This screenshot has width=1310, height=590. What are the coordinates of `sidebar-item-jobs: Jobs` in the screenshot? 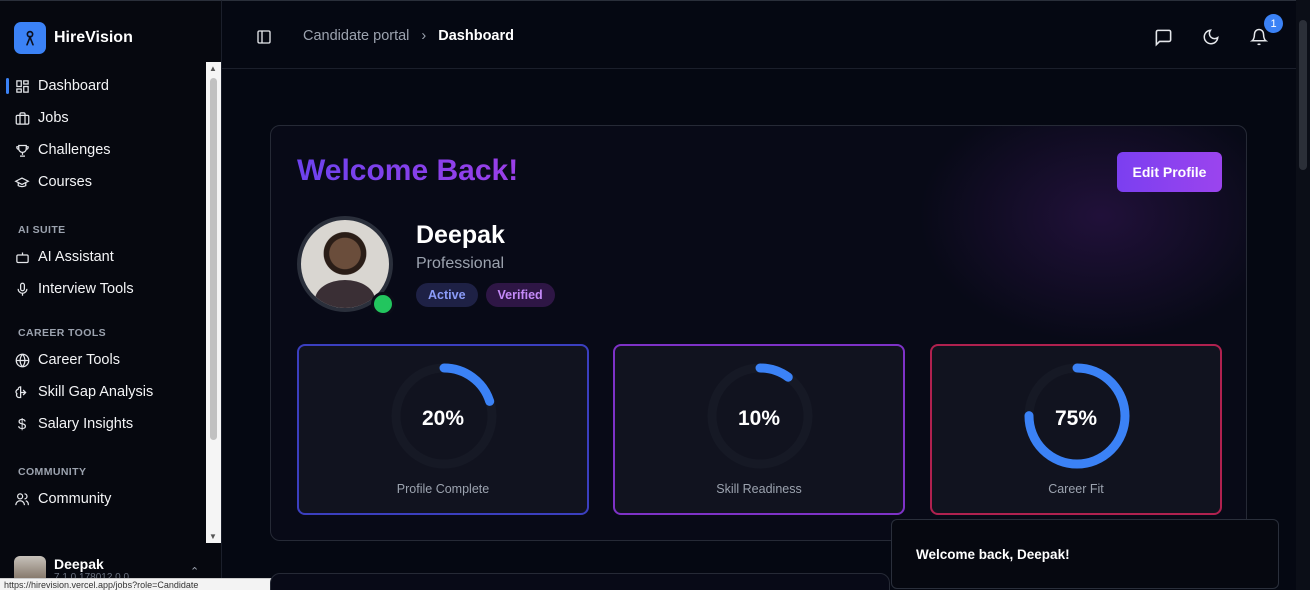 It's located at (103, 118).